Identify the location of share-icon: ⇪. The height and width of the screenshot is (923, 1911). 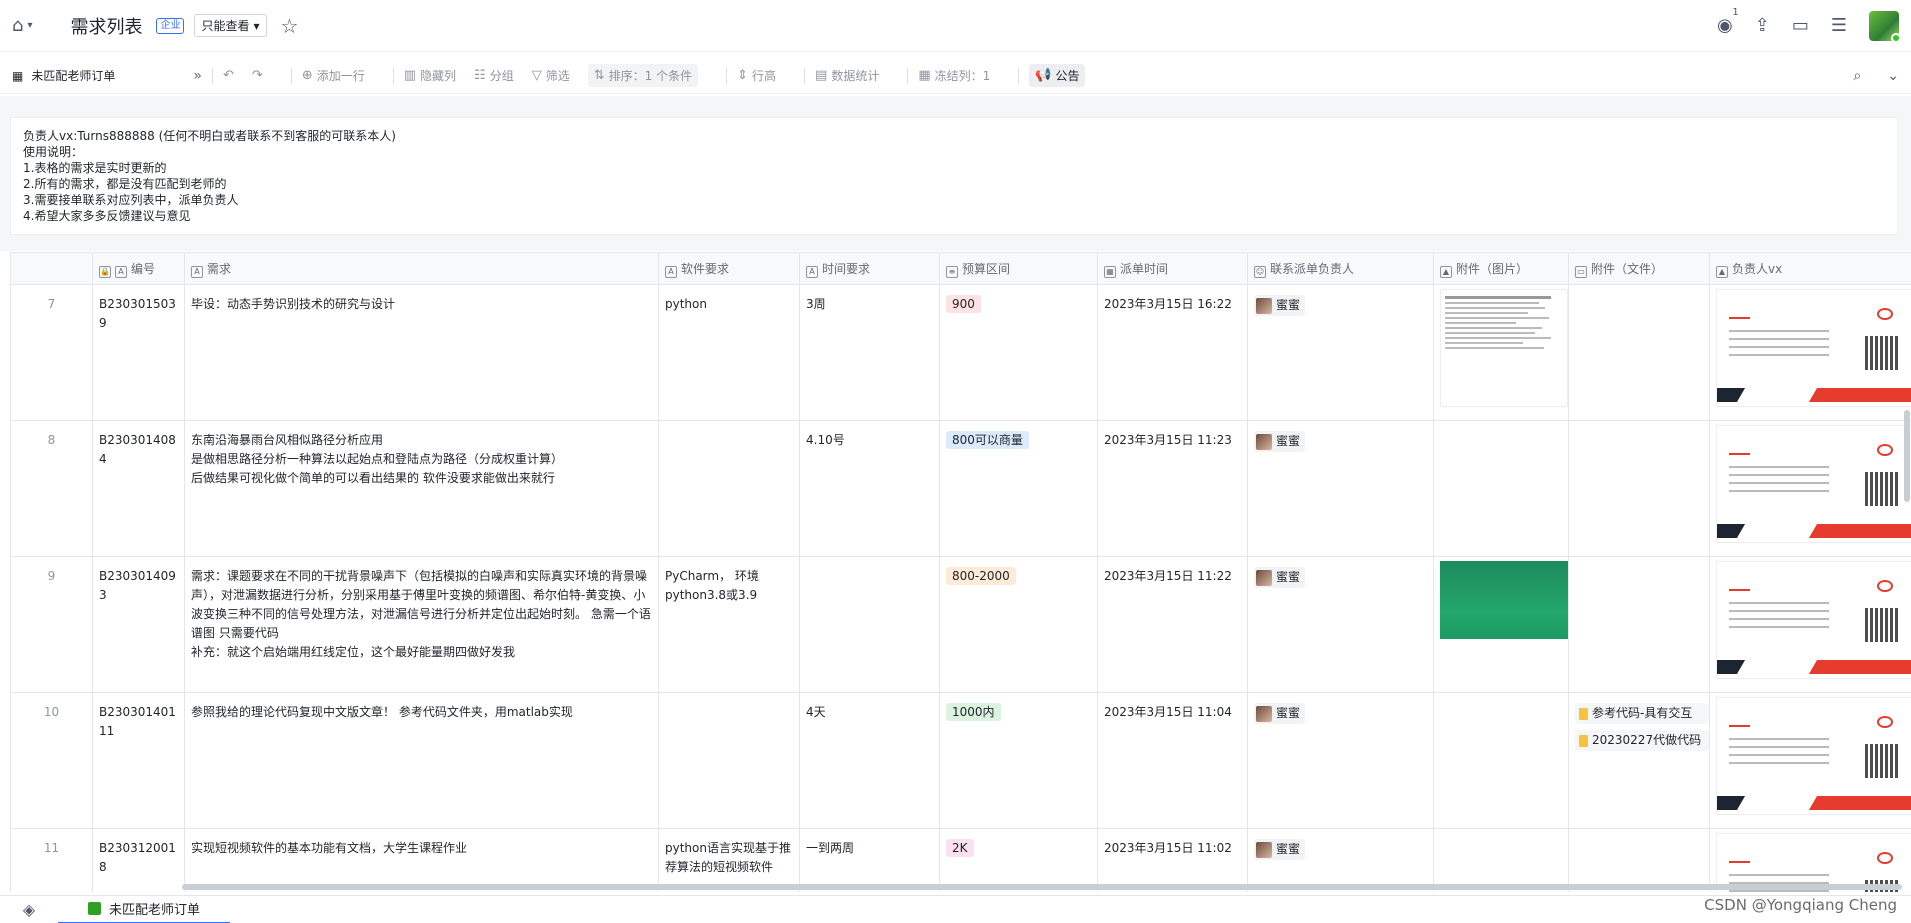
(1762, 25).